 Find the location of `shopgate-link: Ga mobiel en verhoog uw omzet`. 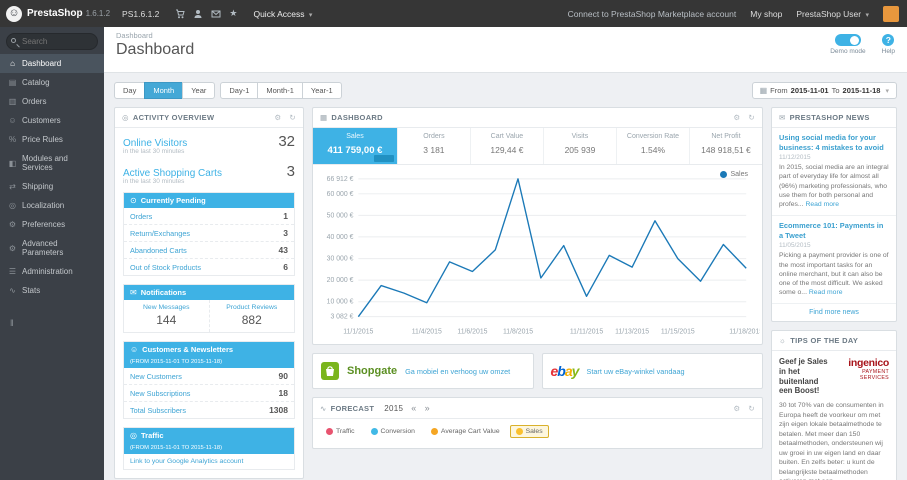

shopgate-link: Ga mobiel en verhoog uw omzet is located at coordinates (457, 371).